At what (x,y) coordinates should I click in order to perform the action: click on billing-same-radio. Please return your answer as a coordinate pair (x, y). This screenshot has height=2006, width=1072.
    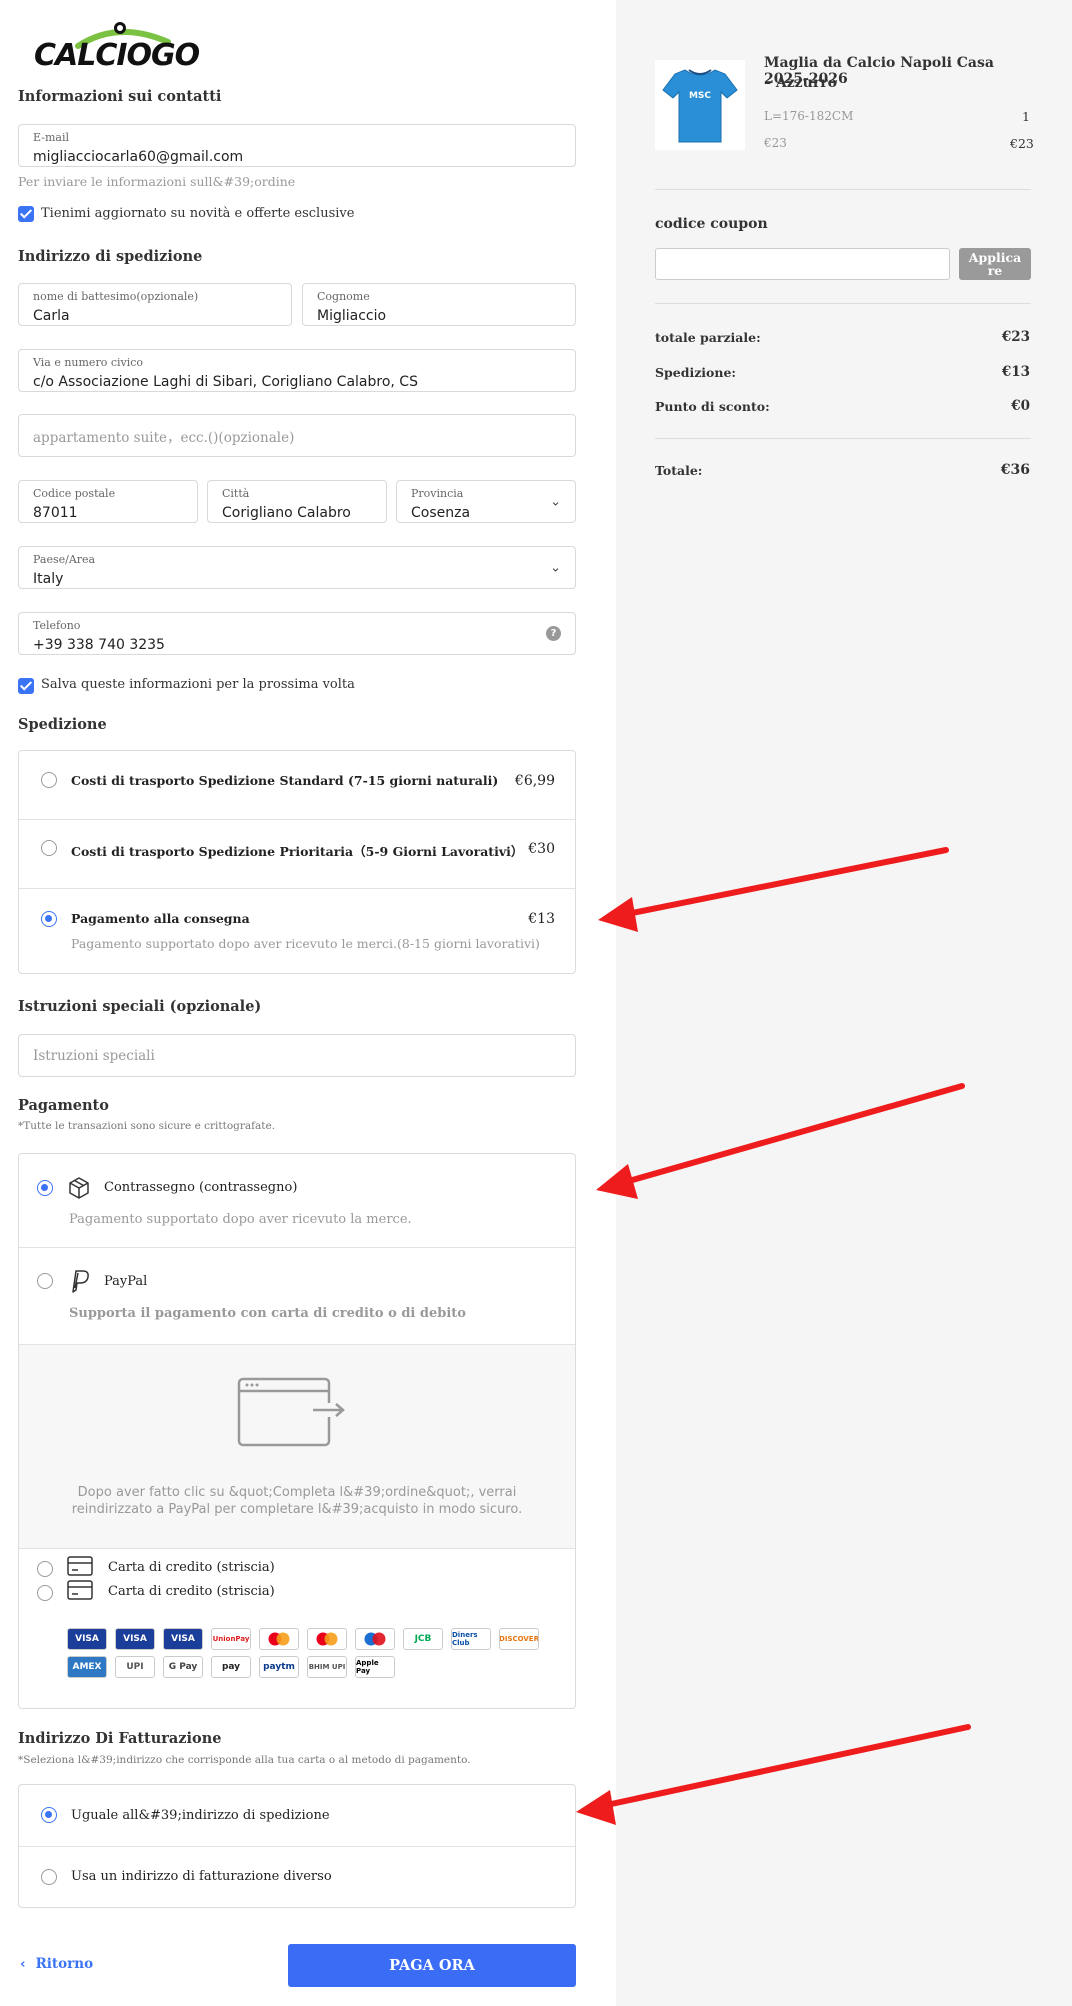
    Looking at the image, I should click on (49, 1815).